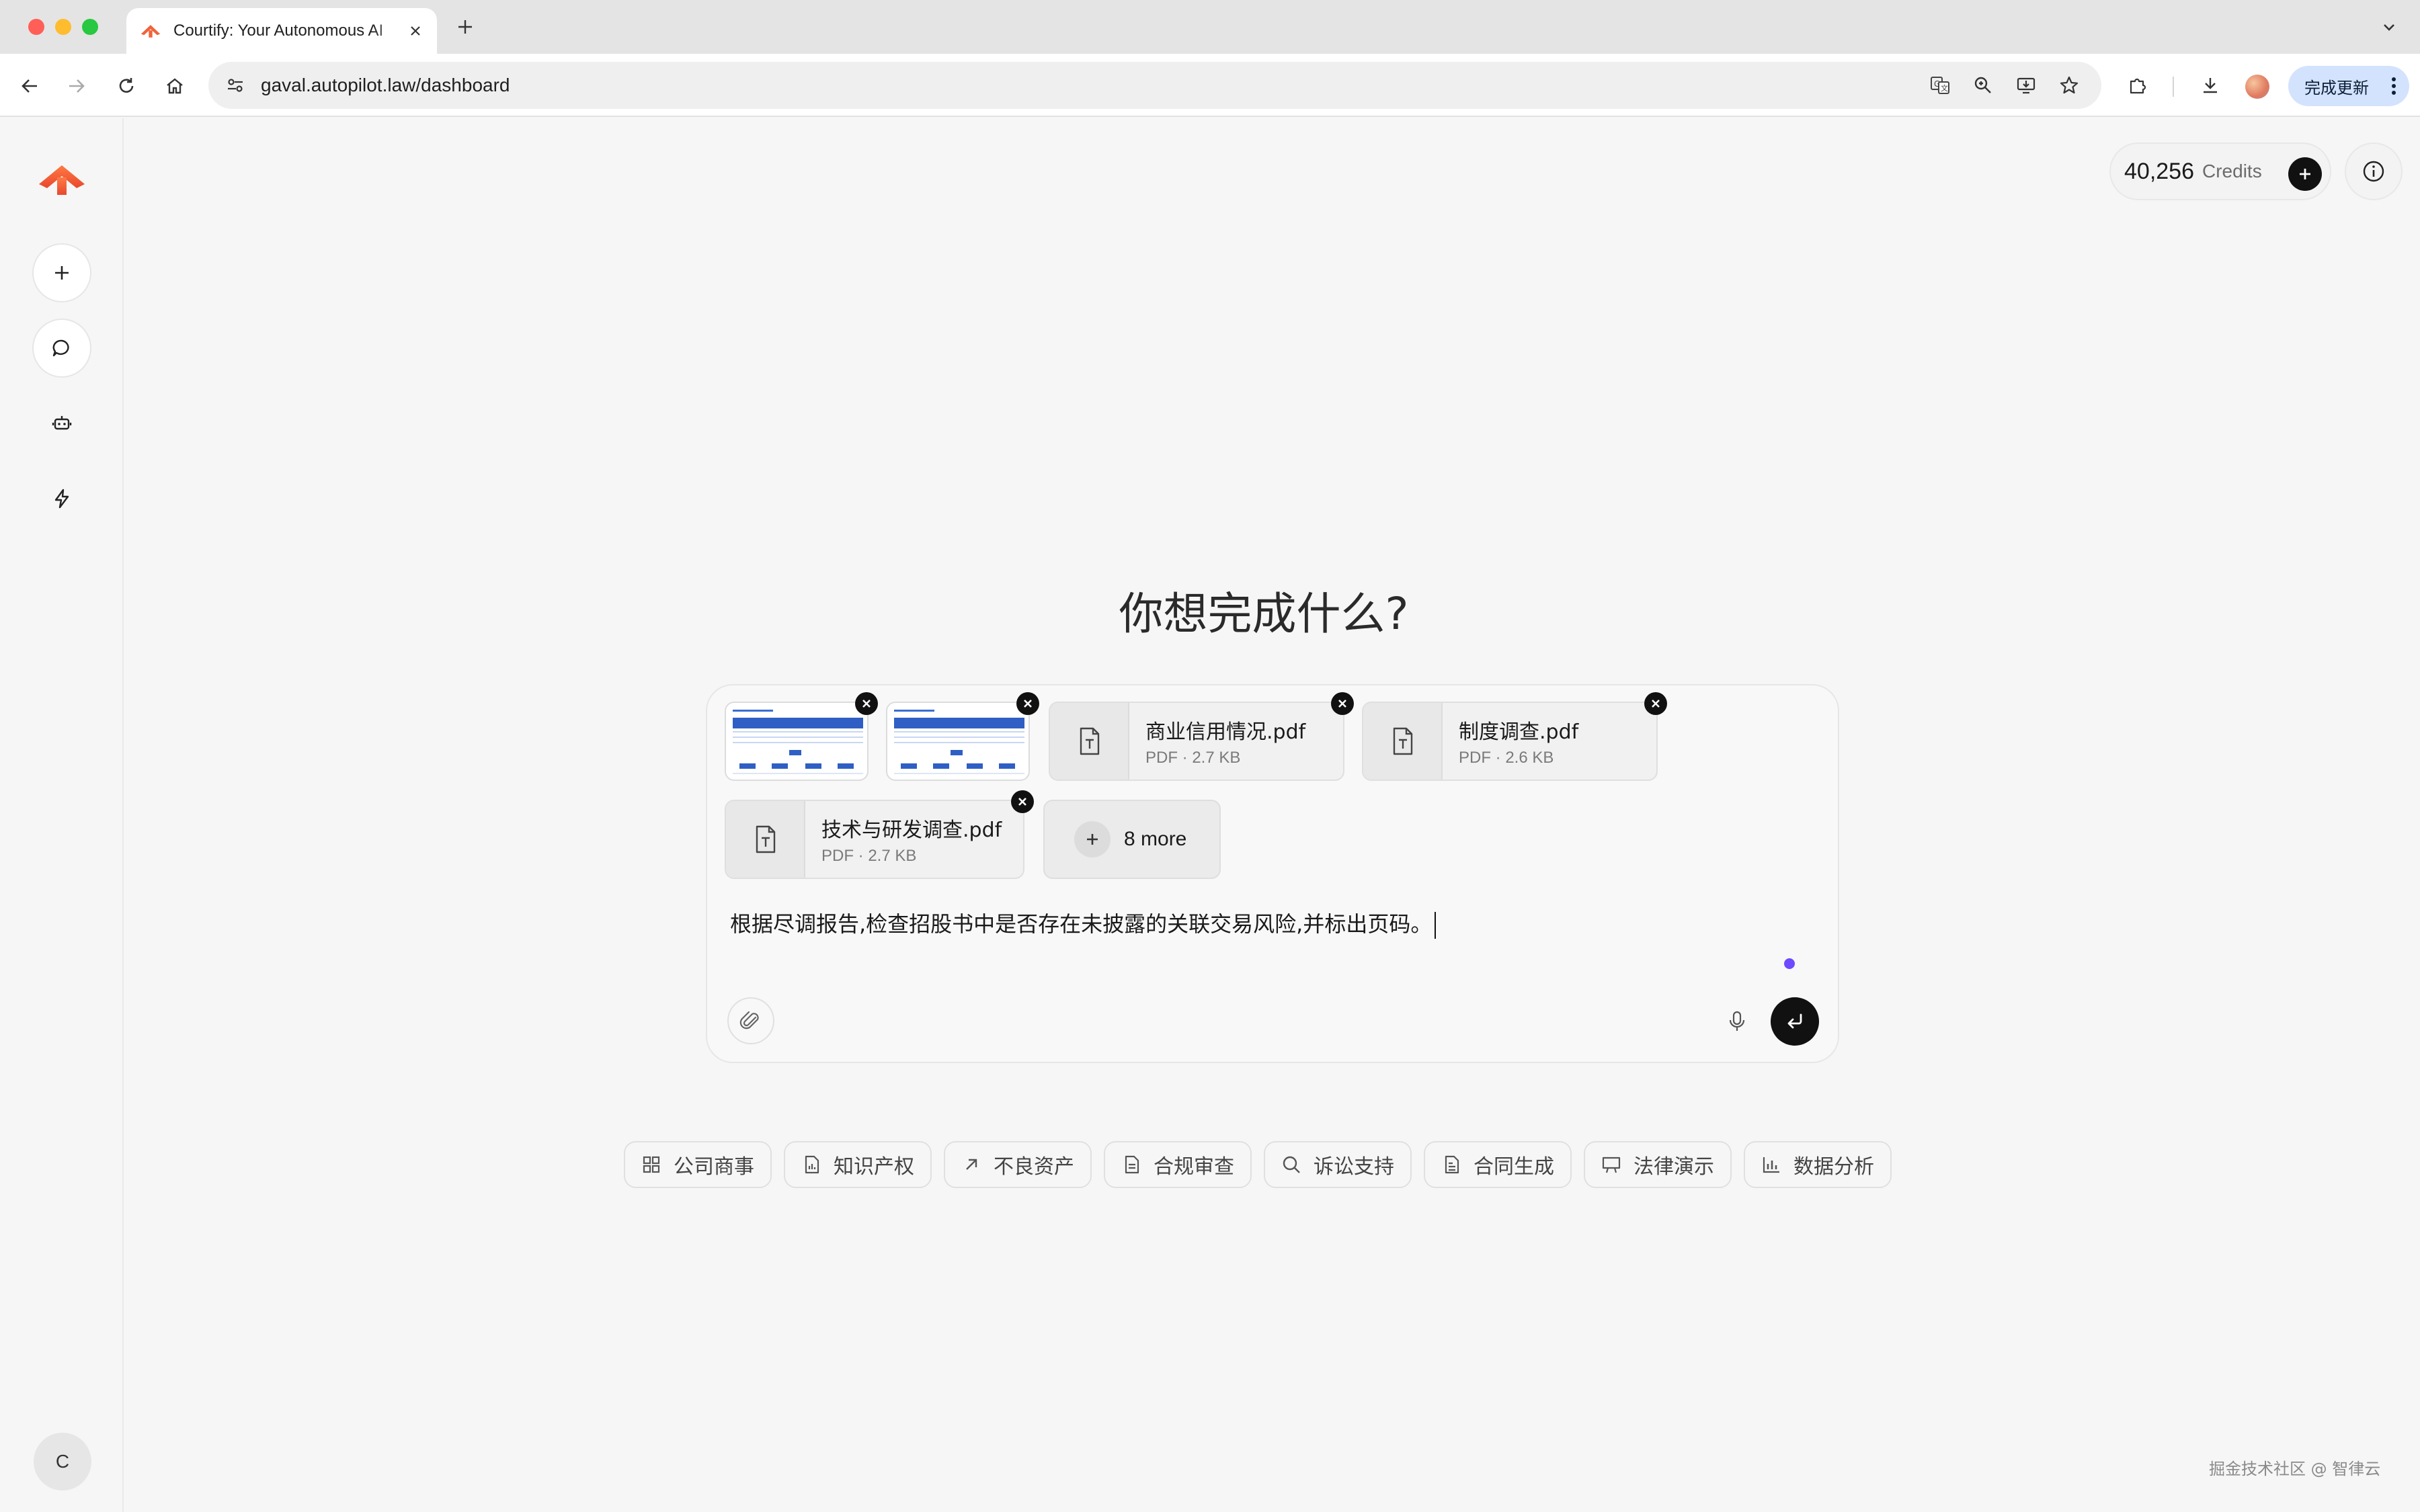  I want to click on downloads-icon, so click(2210, 86).